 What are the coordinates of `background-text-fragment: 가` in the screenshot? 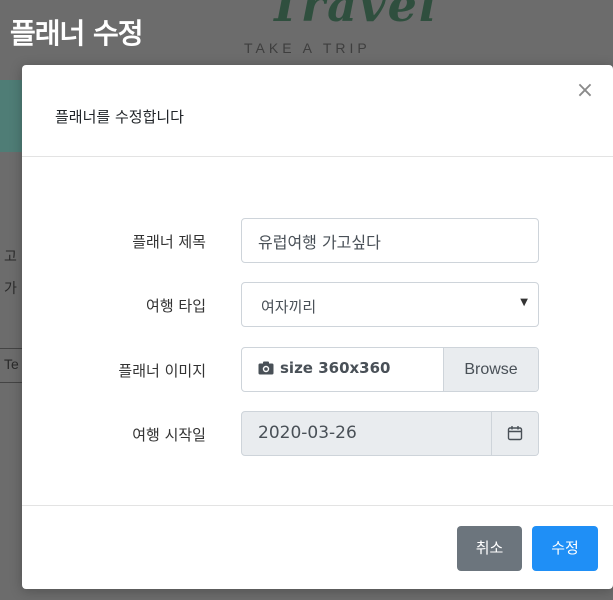 It's located at (10, 288).